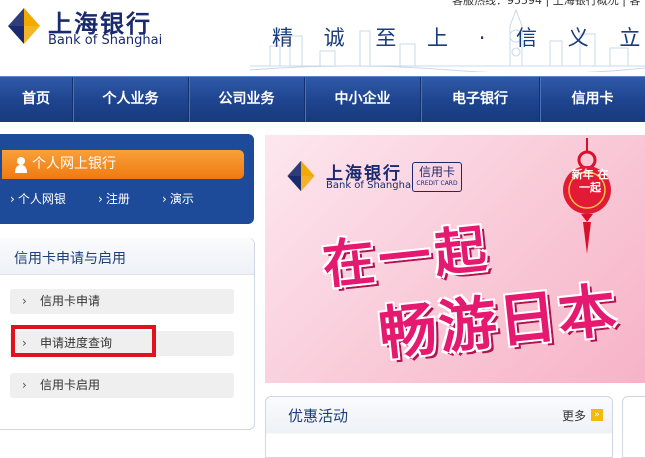 Image resolution: width=645 pixels, height=458 pixels. I want to click on nav-item-sme: 中小企业, so click(363, 99).